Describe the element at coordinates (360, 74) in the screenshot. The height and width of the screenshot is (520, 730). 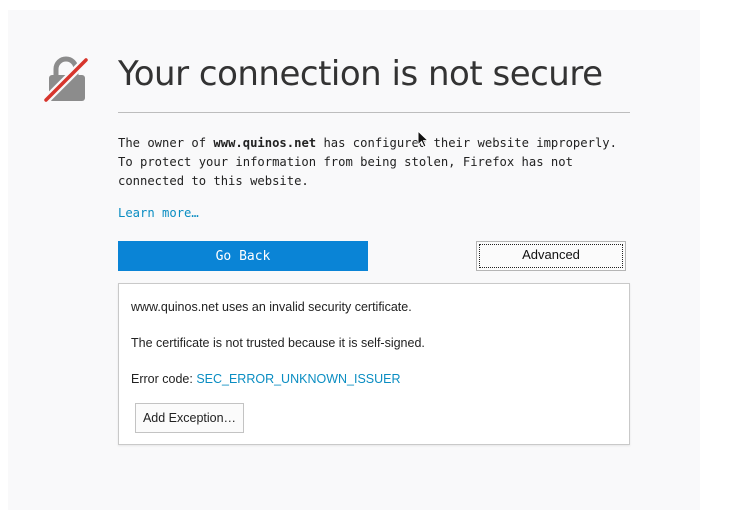
I see `page-title: Your connection is not secure` at that location.